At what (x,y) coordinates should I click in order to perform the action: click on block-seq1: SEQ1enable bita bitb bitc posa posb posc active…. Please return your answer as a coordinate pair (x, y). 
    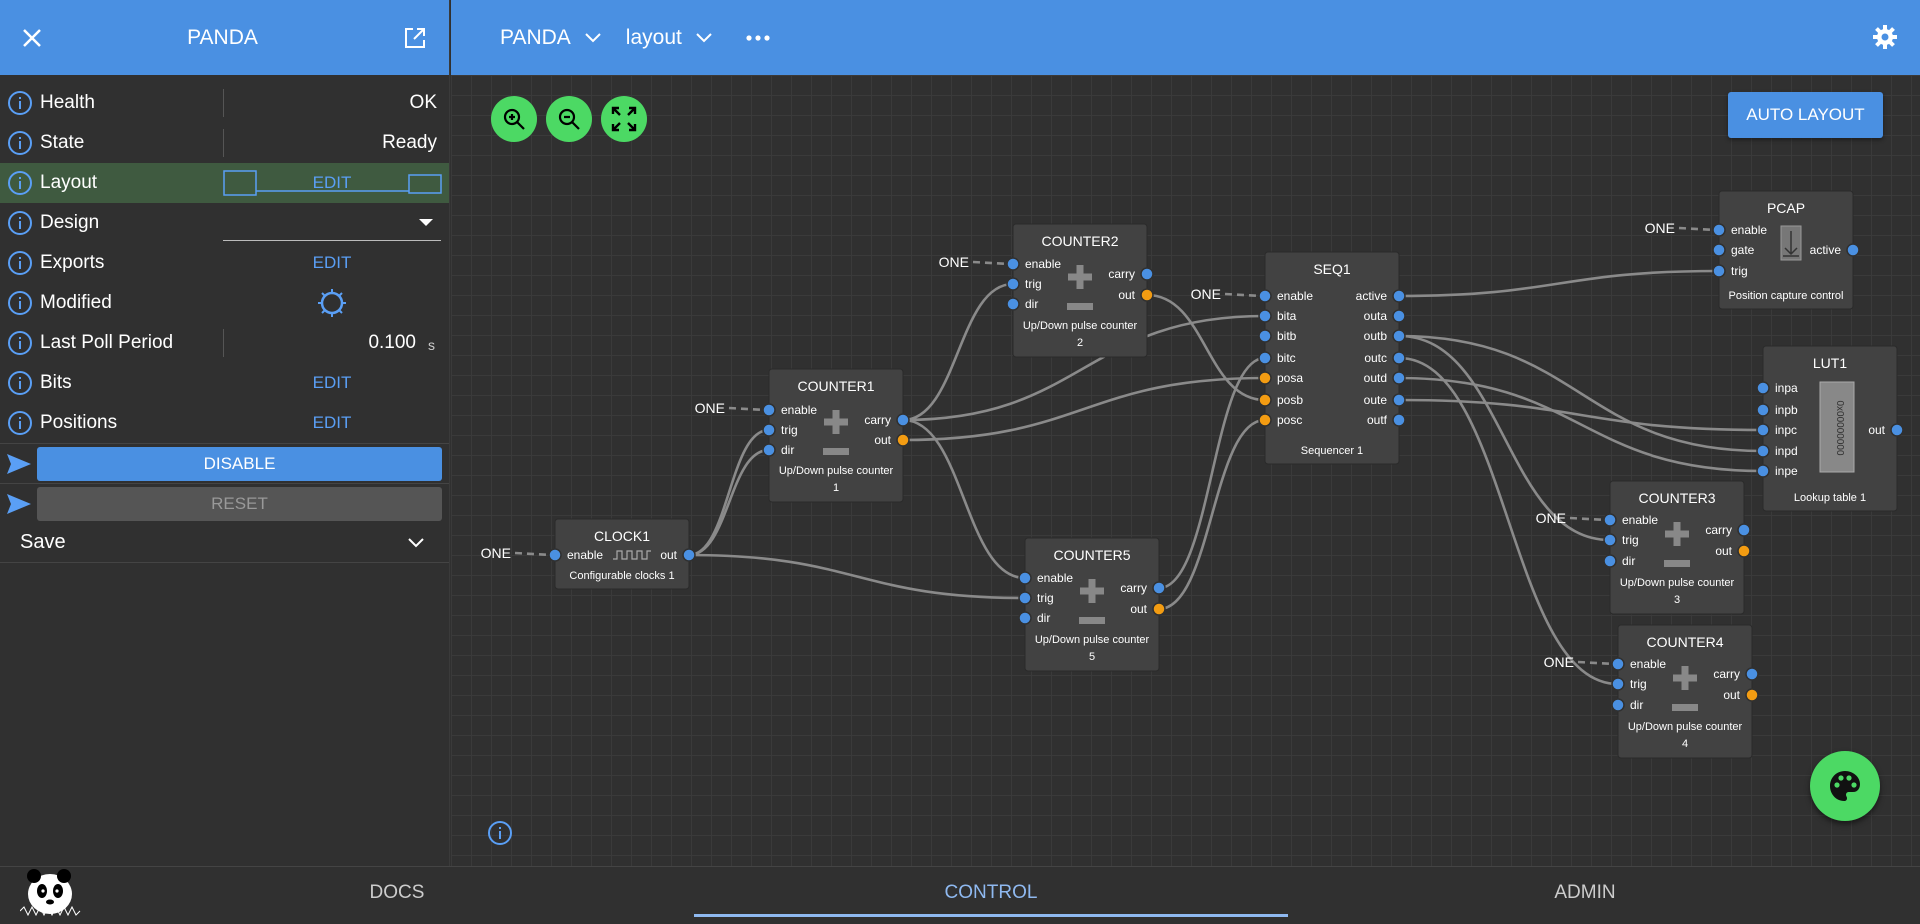
    Looking at the image, I should click on (1332, 358).